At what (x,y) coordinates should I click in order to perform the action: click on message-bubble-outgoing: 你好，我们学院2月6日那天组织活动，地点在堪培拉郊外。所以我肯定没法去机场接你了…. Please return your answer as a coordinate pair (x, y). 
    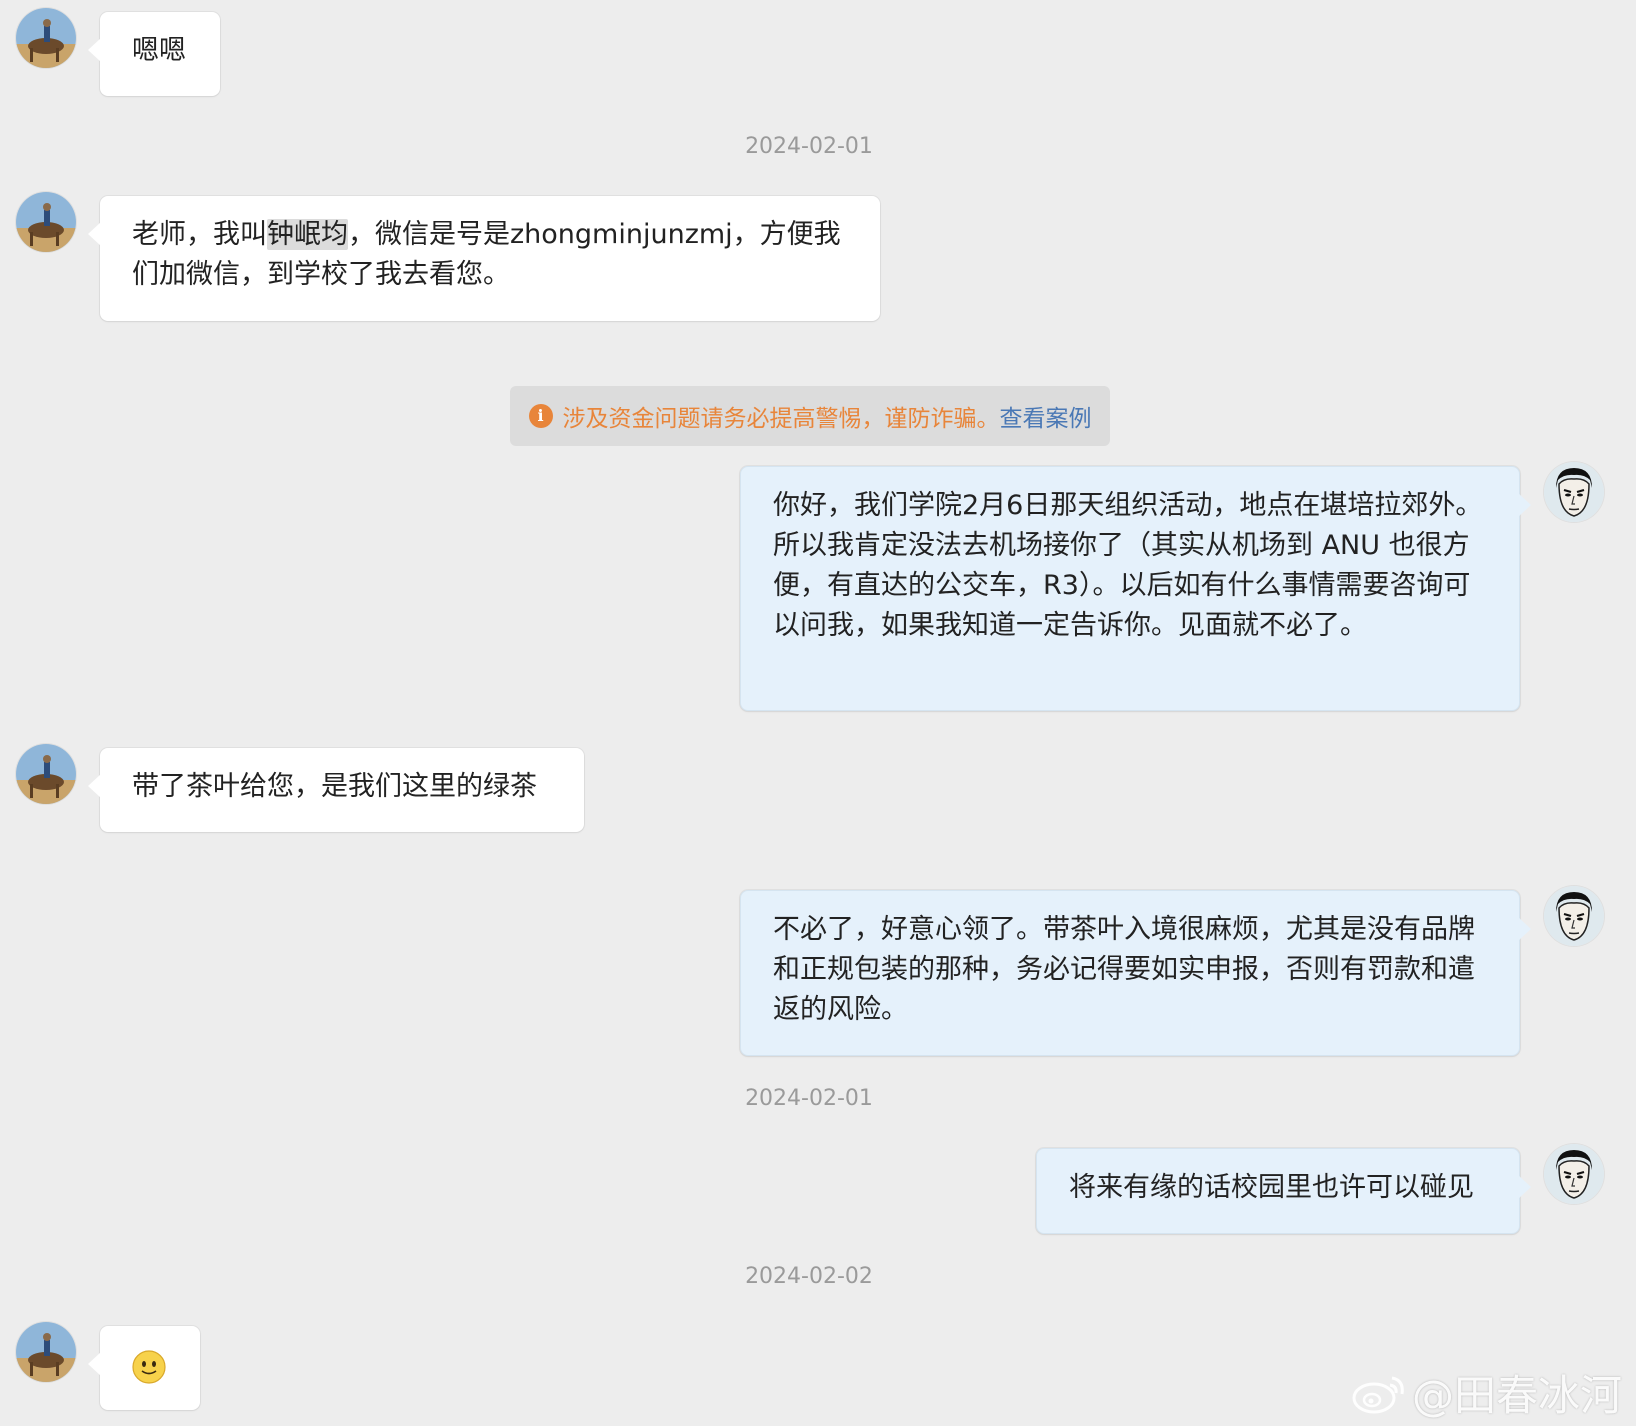
    Looking at the image, I should click on (1135, 588).